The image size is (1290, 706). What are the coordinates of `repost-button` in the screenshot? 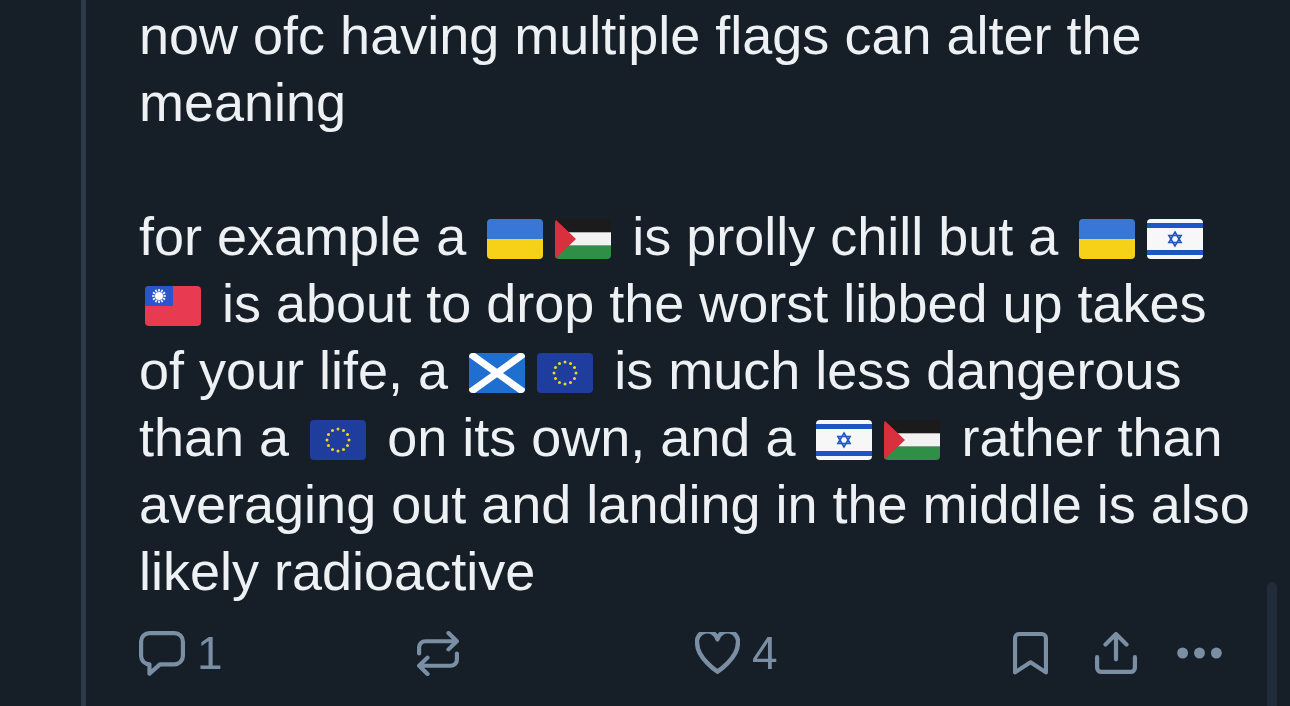 It's located at (438, 653).